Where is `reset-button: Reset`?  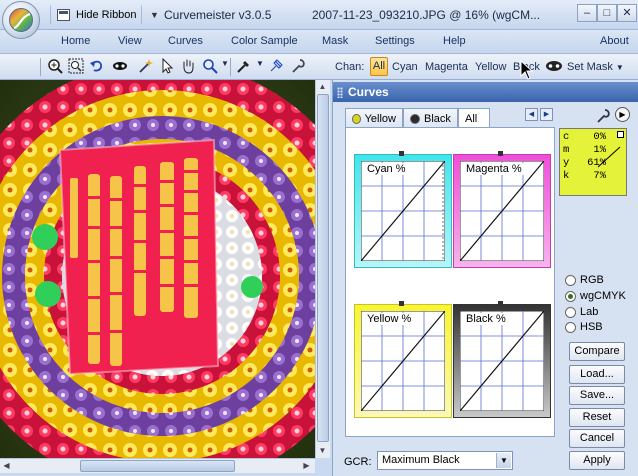
reset-button: Reset is located at coordinates (597, 417).